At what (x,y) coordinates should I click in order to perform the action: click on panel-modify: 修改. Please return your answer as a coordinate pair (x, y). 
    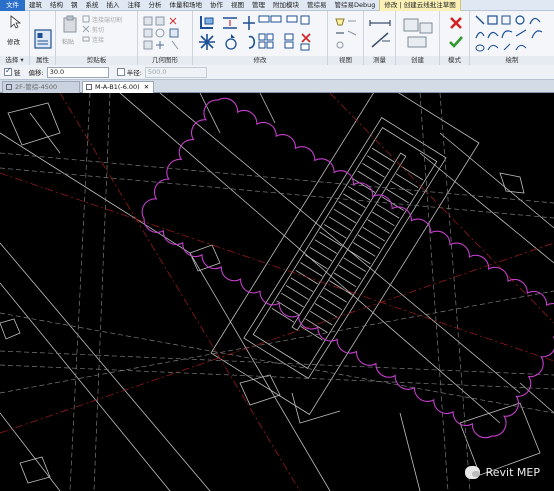
    Looking at the image, I should click on (260, 38).